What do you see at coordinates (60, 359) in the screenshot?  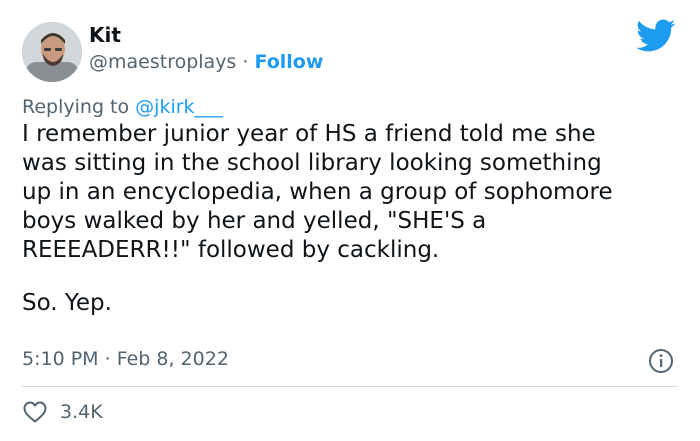 I see `tweet-time: 5:10 PM` at bounding box center [60, 359].